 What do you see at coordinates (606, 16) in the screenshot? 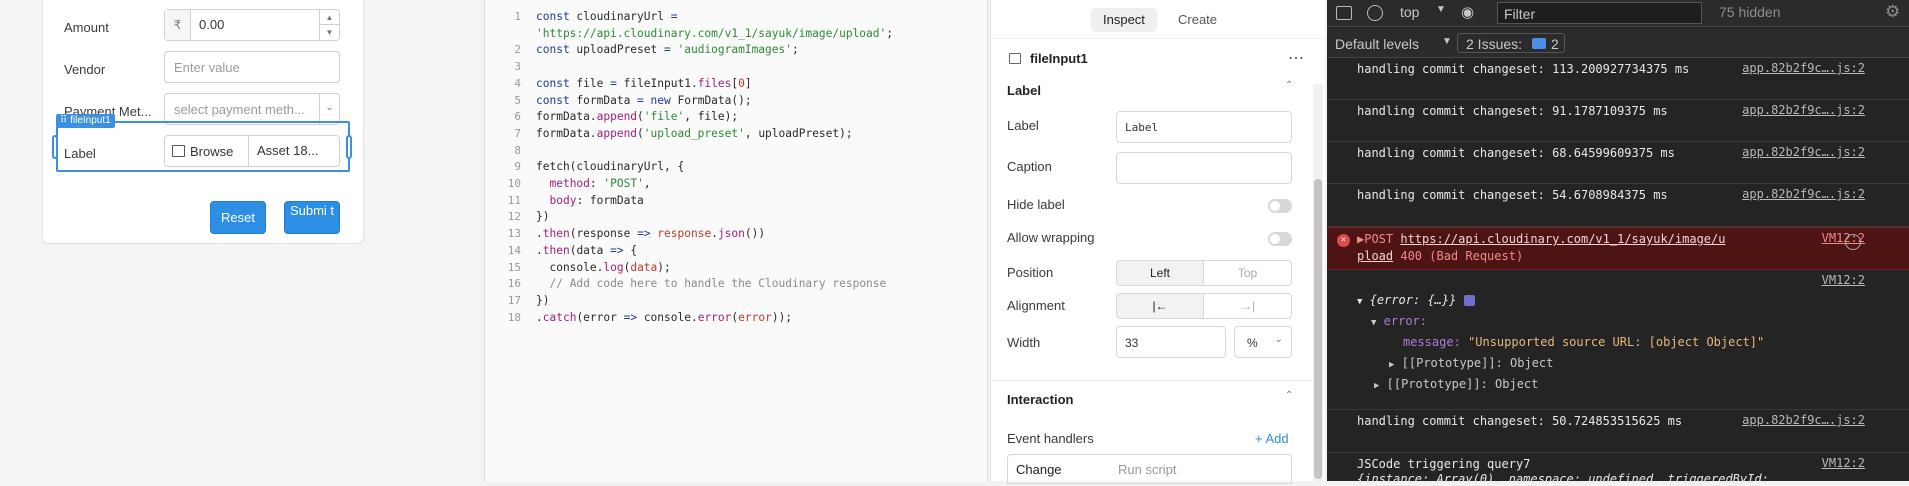
I see `code-line: const cloudinaryUrl =` at bounding box center [606, 16].